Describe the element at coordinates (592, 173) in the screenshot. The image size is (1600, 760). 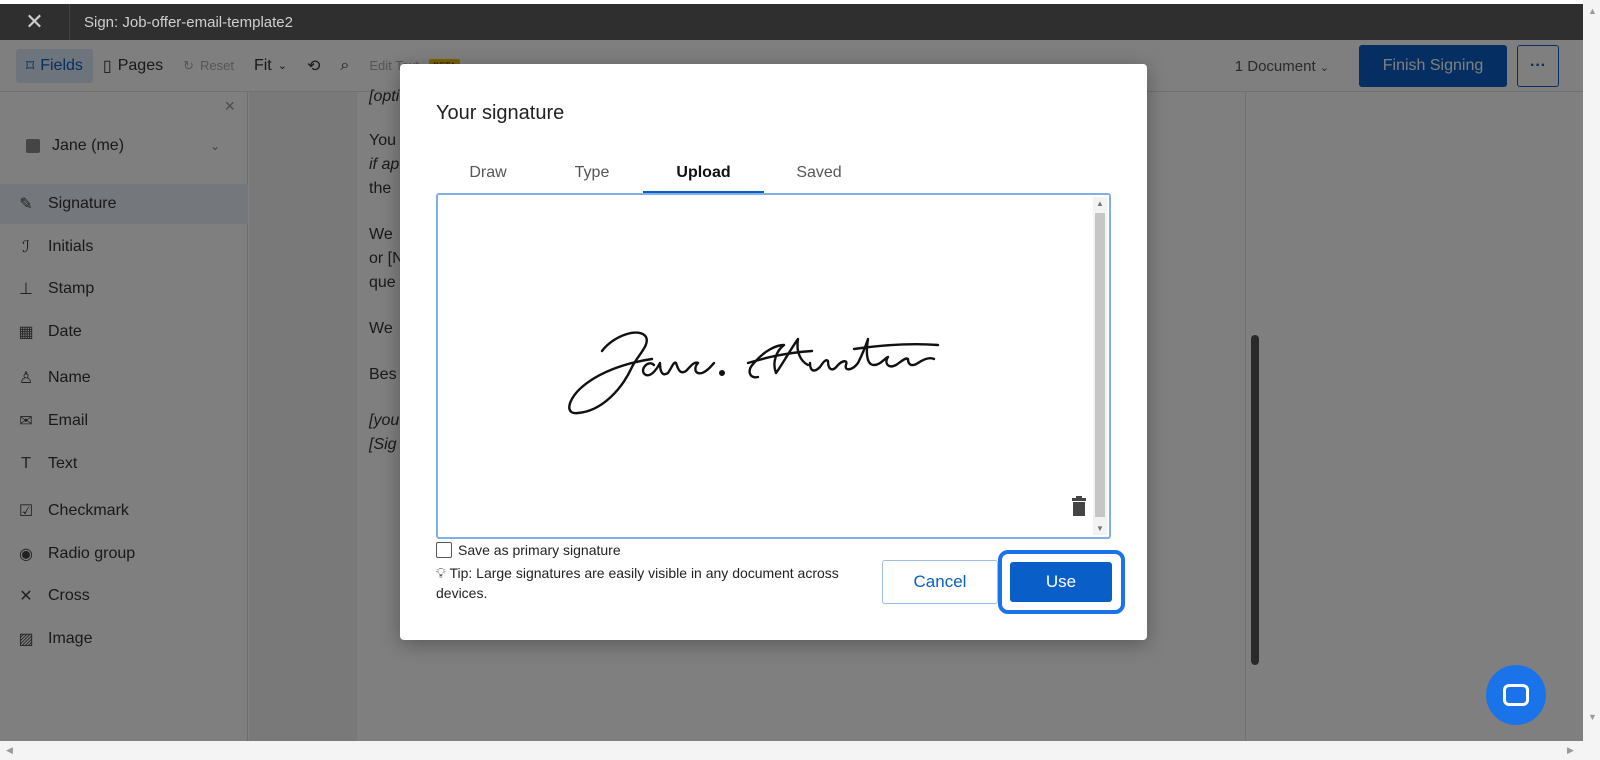
I see `tab-type: Type` at that location.